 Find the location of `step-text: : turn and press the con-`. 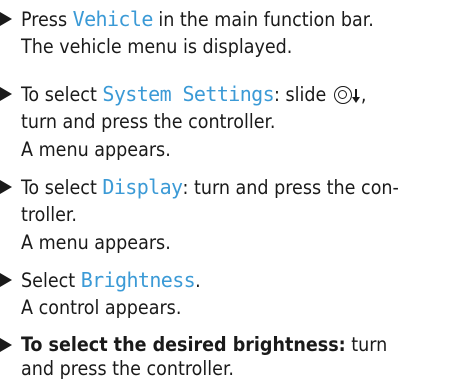

step-text: : turn and press the con- is located at coordinates (290, 187).